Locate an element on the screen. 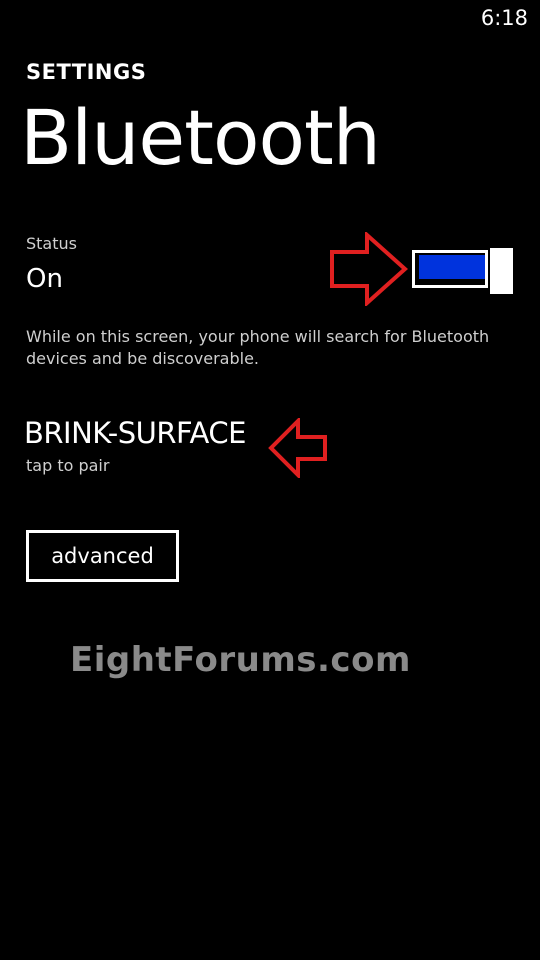  bluetooth-toggle-switch is located at coordinates (462, 271).